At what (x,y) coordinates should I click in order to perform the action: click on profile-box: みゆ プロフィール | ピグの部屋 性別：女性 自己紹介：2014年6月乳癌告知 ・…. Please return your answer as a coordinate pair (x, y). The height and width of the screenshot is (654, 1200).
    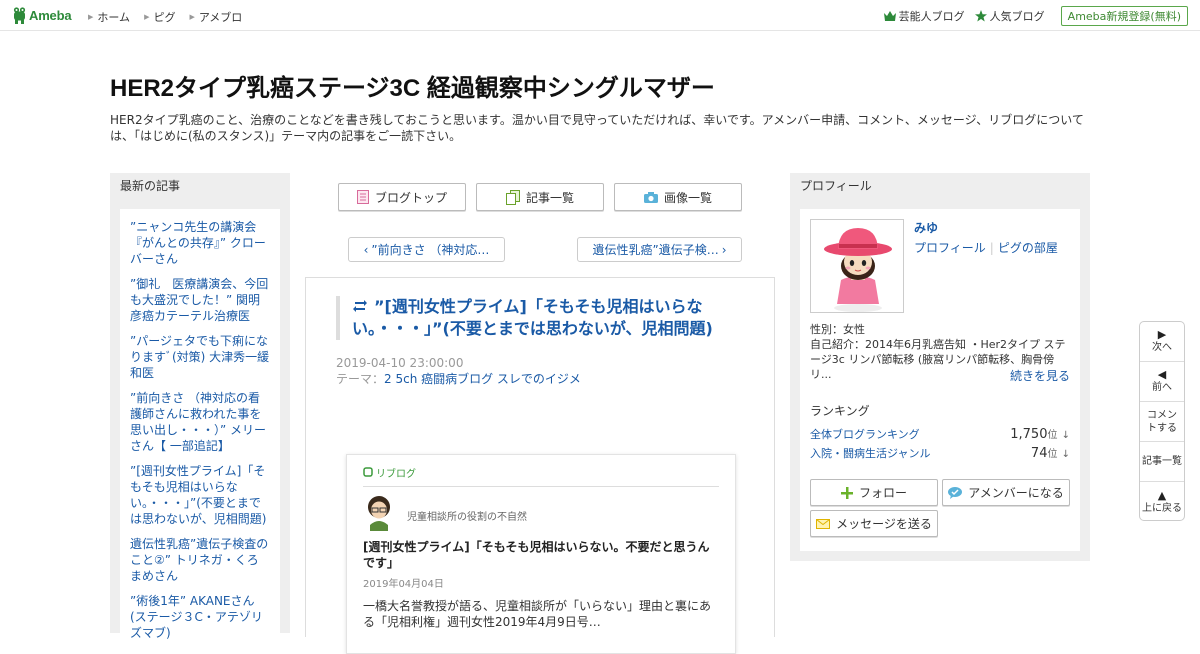
    Looking at the image, I should click on (940, 380).